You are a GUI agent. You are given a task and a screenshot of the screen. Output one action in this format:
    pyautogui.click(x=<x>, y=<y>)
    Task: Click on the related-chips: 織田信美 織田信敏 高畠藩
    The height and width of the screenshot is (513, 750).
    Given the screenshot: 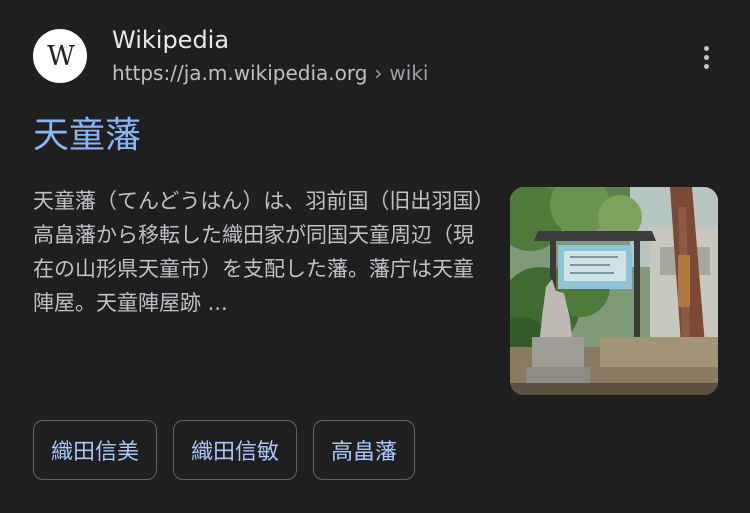 What is the action you would take?
    pyautogui.click(x=224, y=450)
    